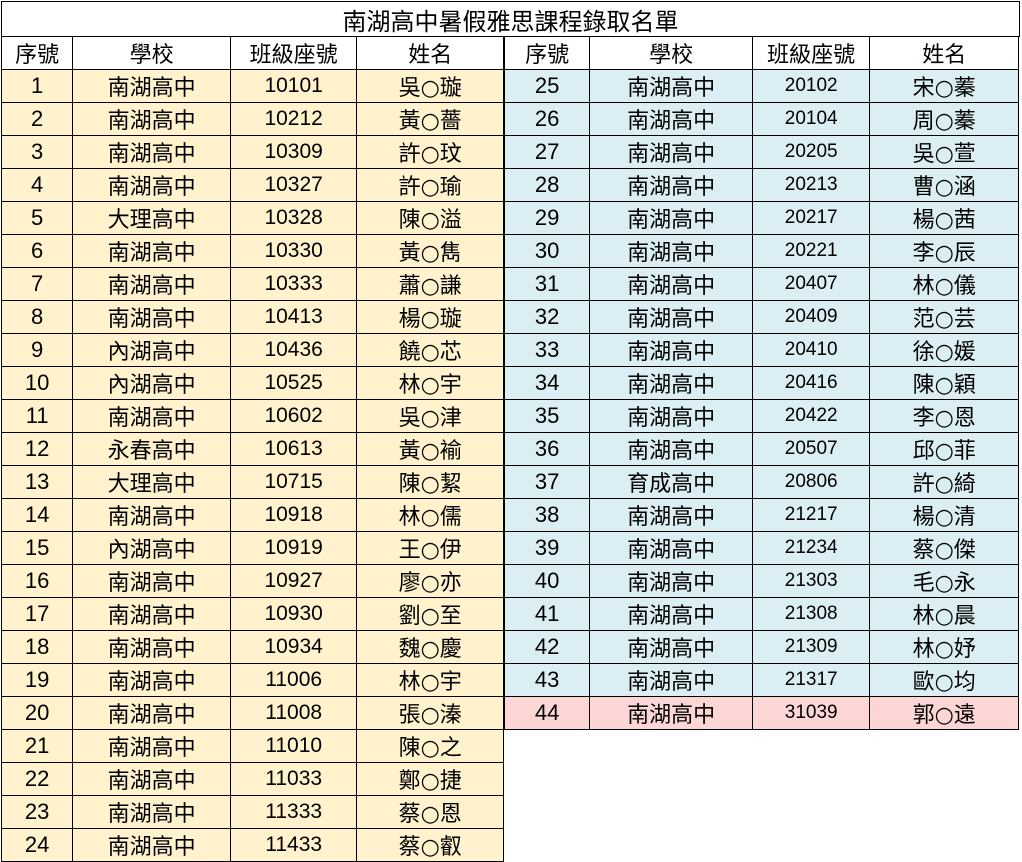 This screenshot has height=862, width=1022. Describe the element at coordinates (37, 713) in the screenshot. I see `serial-cell: 20` at that location.